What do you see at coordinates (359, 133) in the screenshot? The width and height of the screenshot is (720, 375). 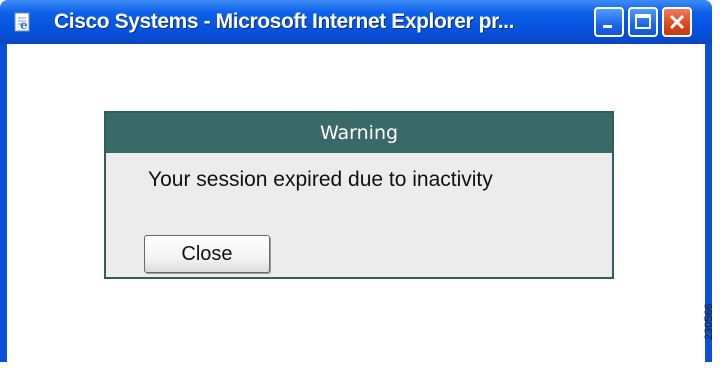 I see `dialog-header: Warning` at bounding box center [359, 133].